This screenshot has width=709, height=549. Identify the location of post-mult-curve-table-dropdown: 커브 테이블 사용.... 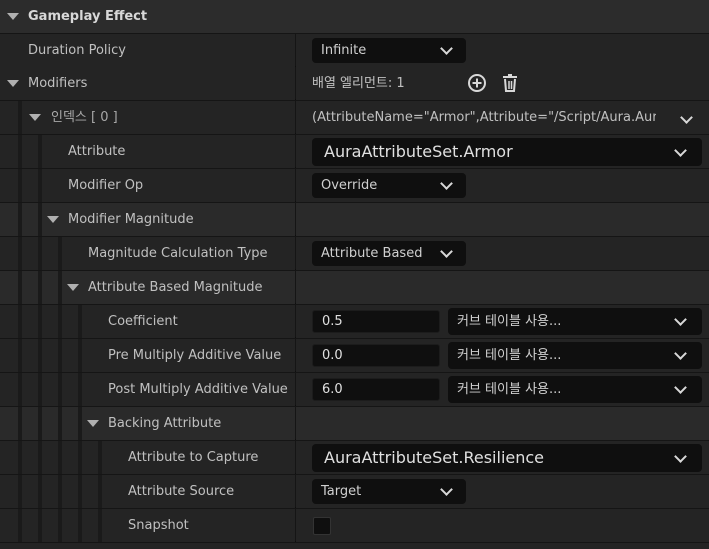
(575, 389).